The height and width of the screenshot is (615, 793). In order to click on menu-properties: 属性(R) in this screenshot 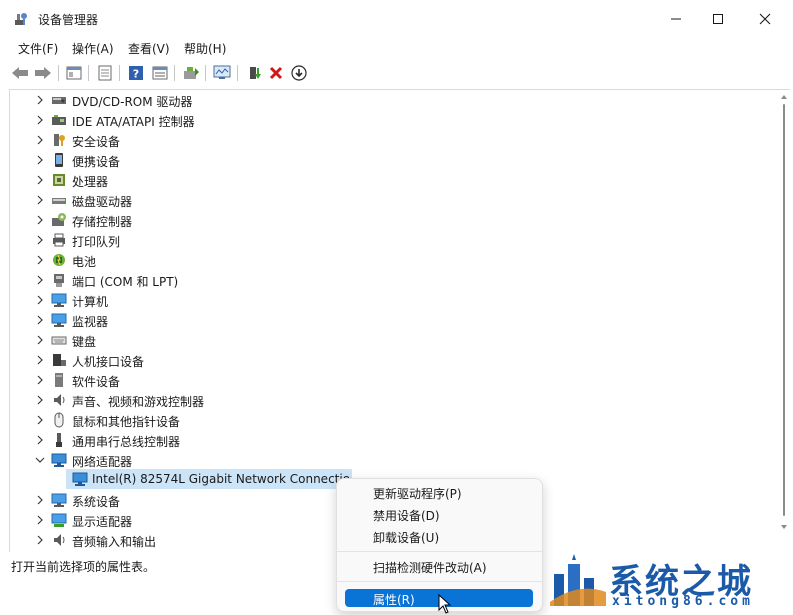, I will do `click(394, 599)`.